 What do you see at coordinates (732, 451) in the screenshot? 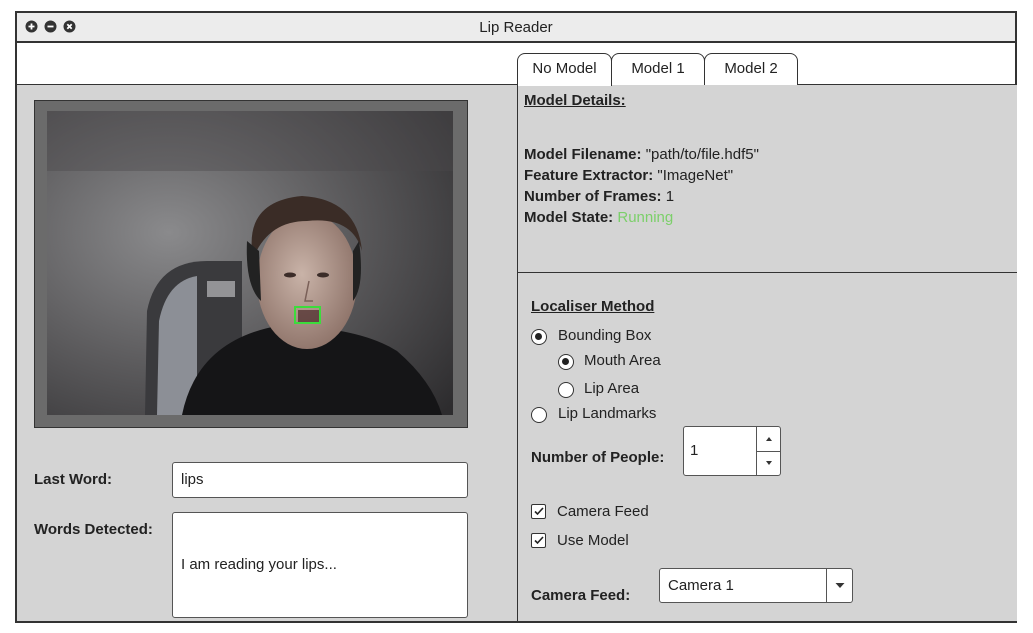
I see `number-of-people-spinbox: 1` at bounding box center [732, 451].